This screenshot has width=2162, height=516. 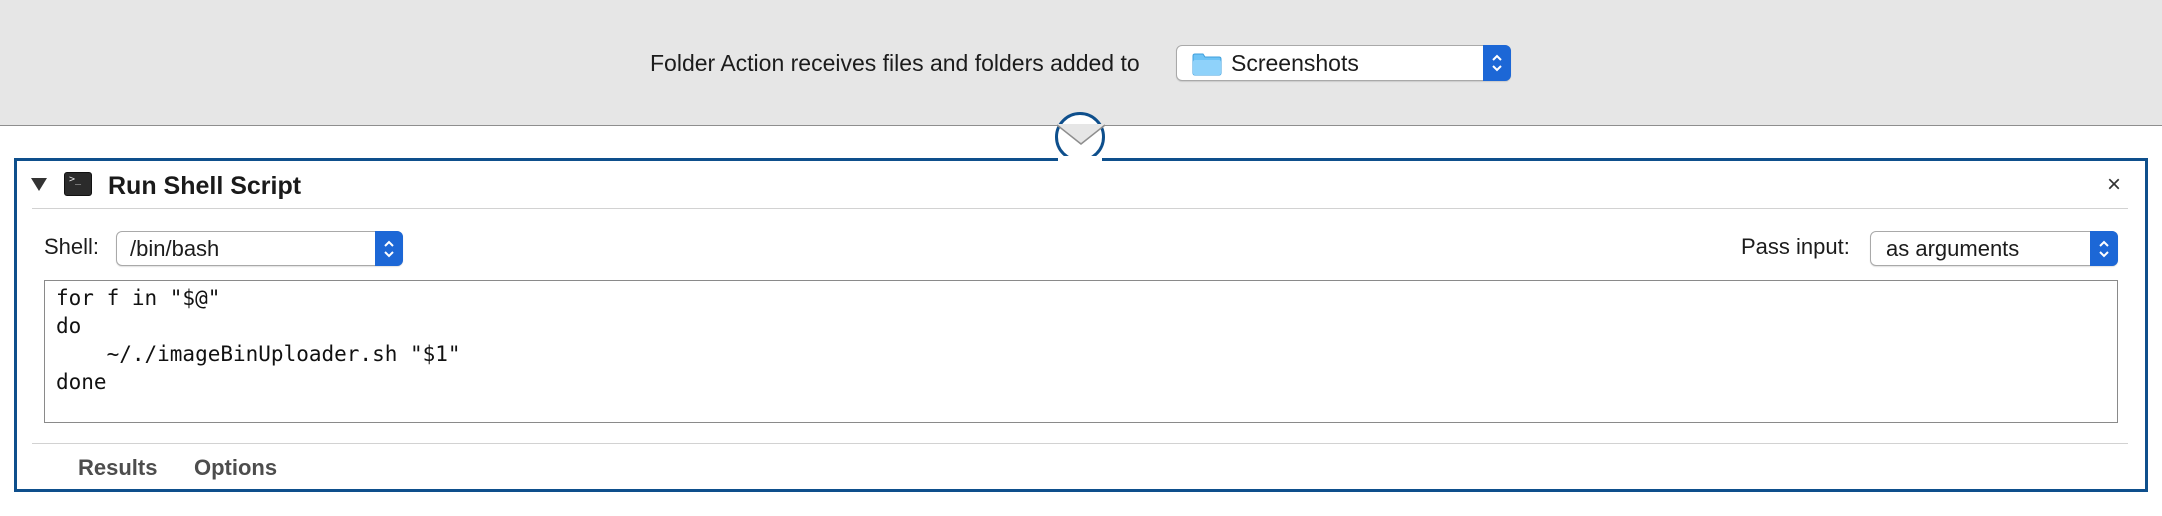 What do you see at coordinates (138, 298) in the screenshot?
I see `script-line: for f in "$@"` at bounding box center [138, 298].